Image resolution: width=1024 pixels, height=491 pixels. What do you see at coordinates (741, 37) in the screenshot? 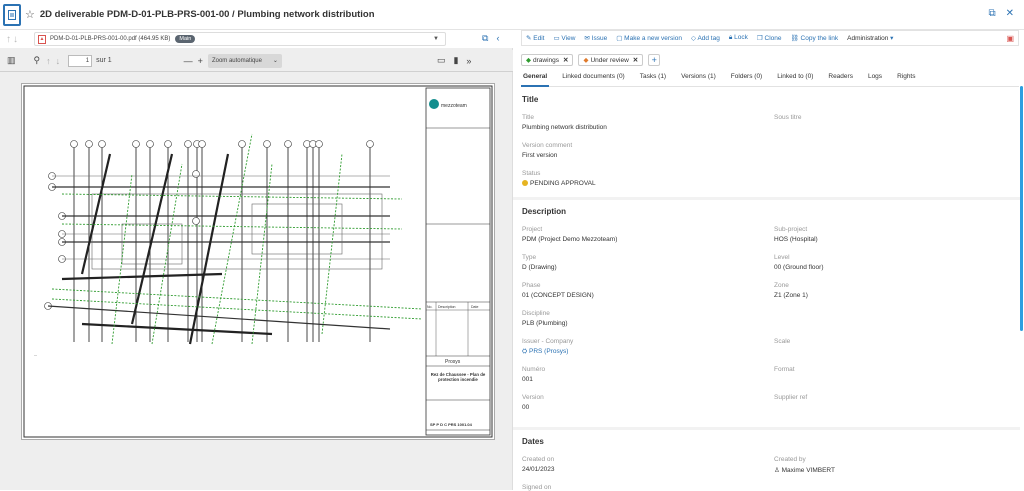
I see `lock-label: Lock` at bounding box center [741, 37].